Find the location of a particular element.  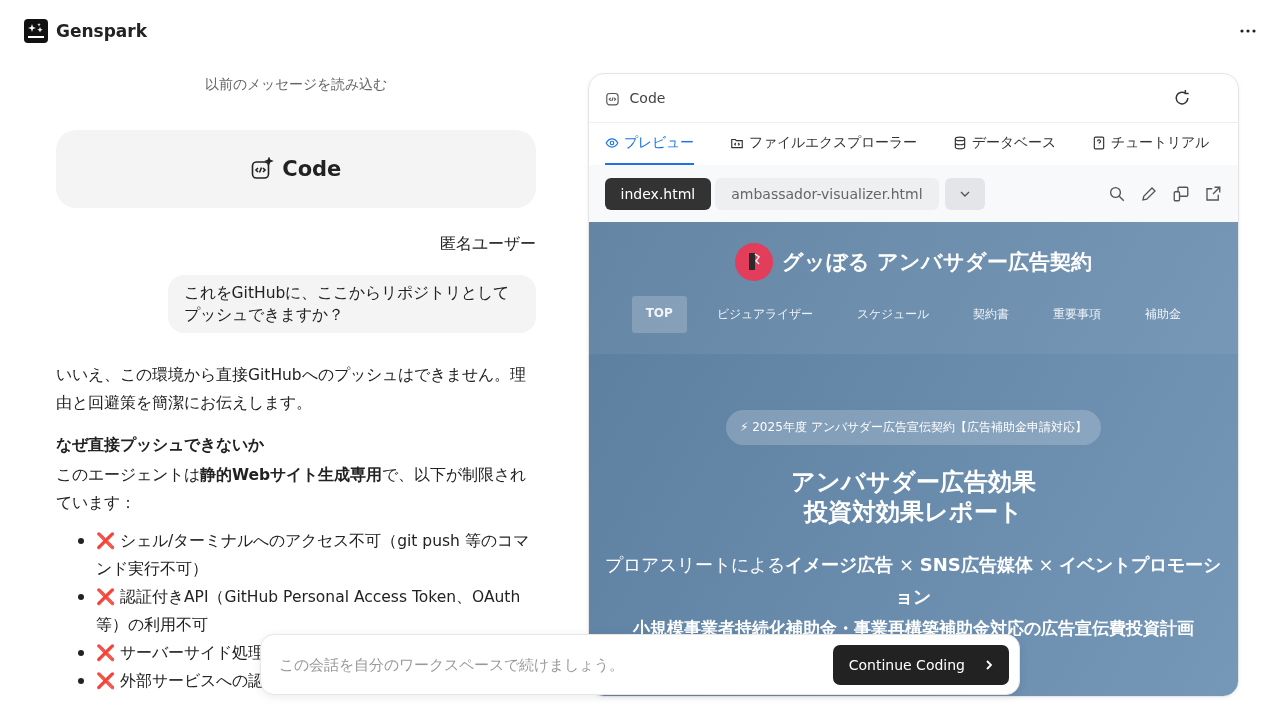

eye-icon is located at coordinates (611, 143).